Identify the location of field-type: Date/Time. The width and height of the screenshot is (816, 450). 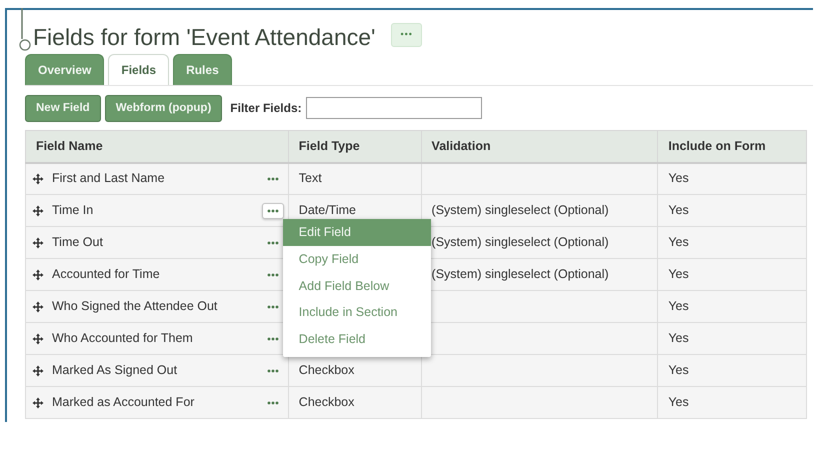
(327, 210).